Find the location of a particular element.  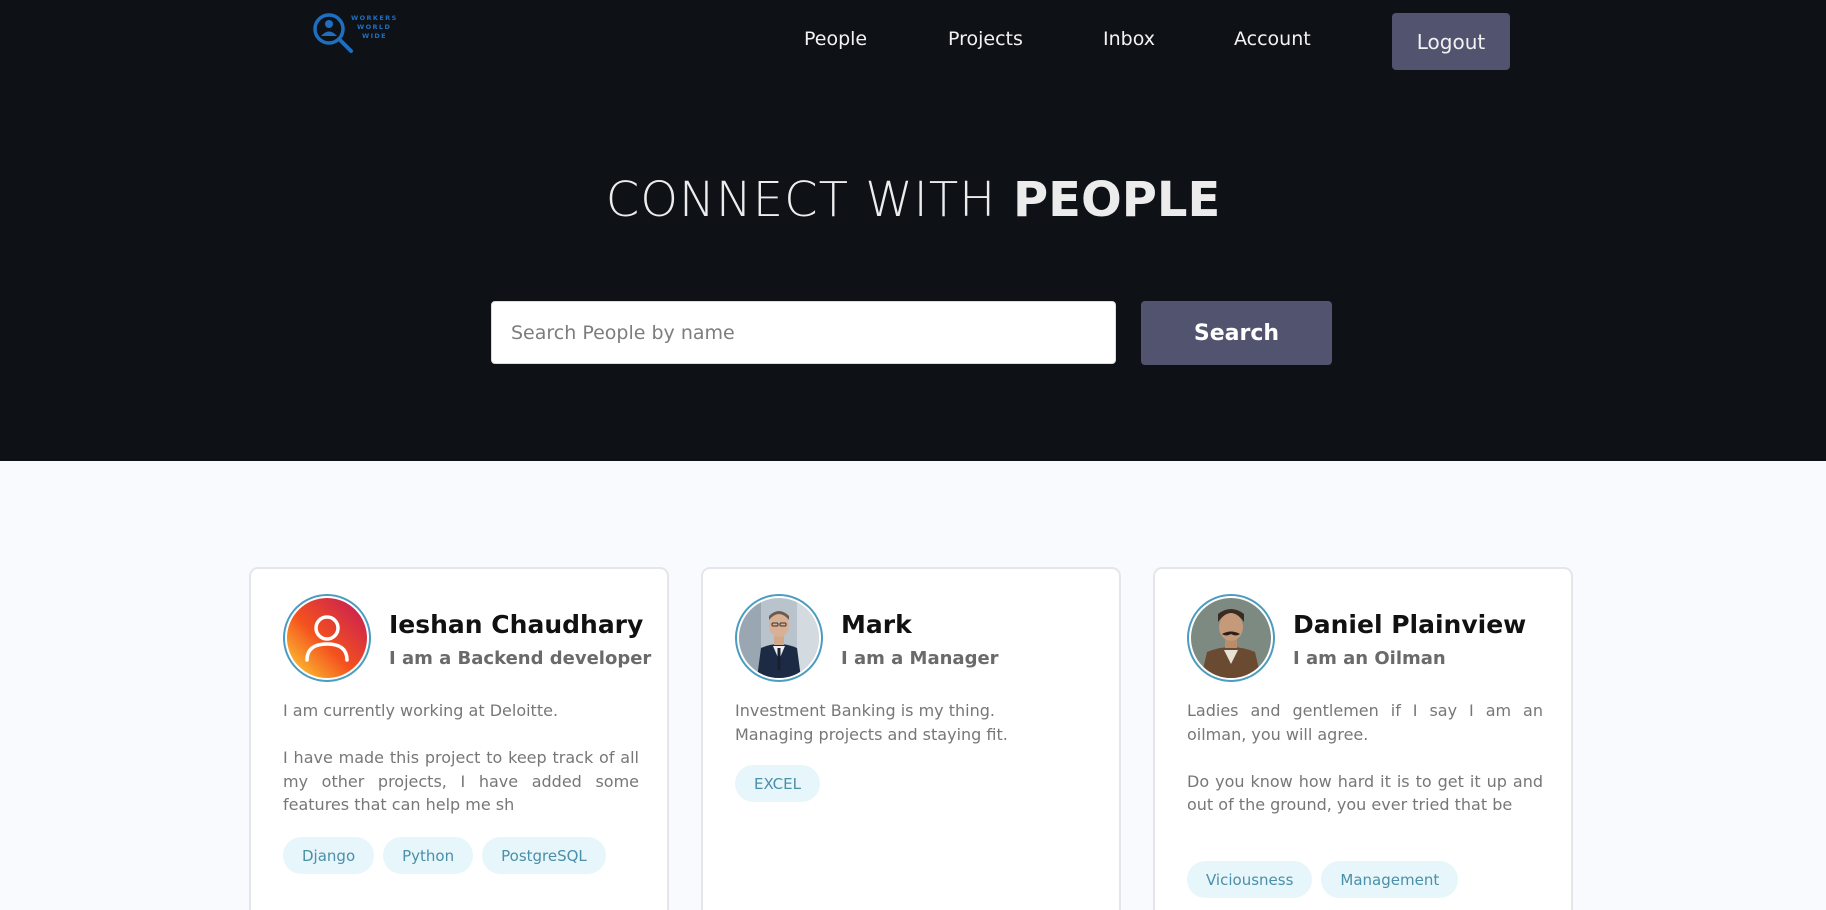

nav-projects: Projects is located at coordinates (985, 39).